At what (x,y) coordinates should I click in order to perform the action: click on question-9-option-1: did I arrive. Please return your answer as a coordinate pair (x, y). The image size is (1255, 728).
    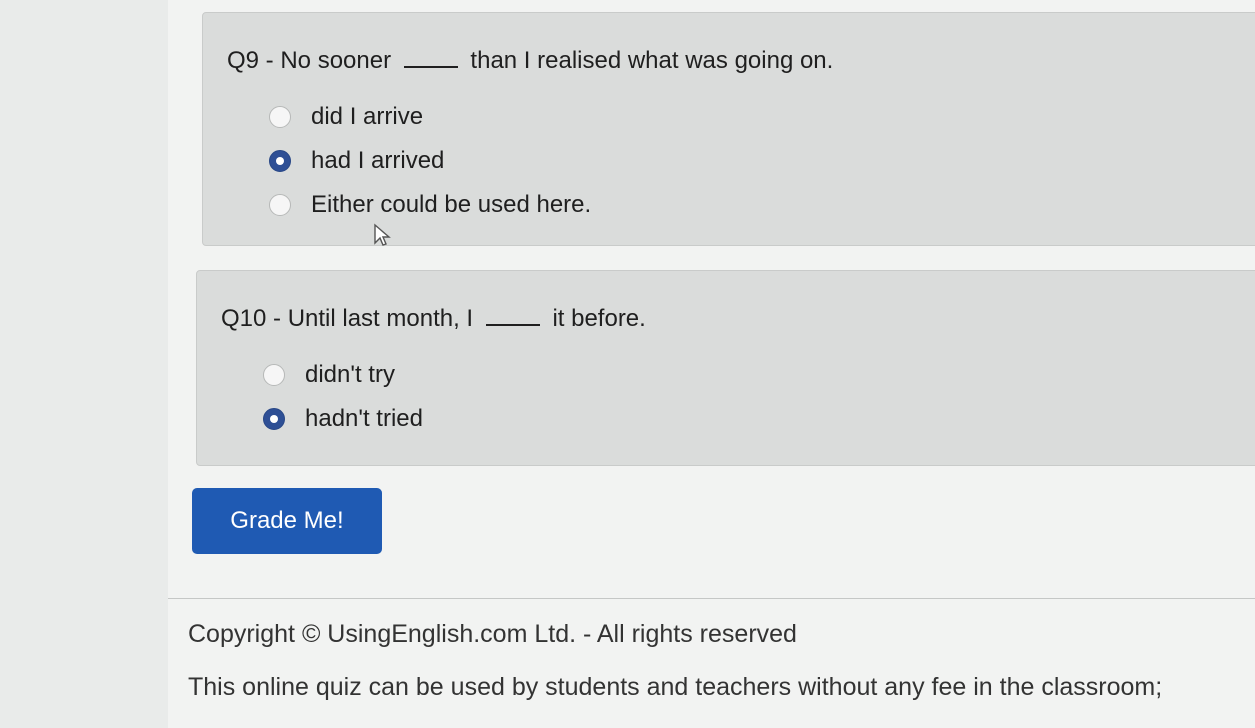
    Looking at the image, I should click on (430, 117).